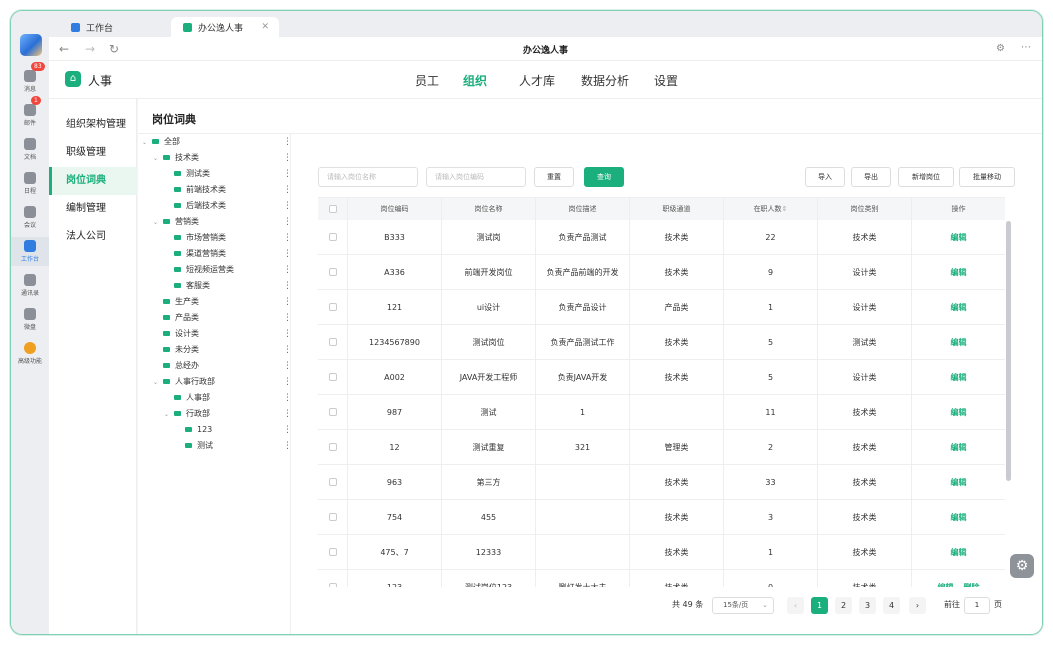  I want to click on tree-node: 测试 ⋮, so click(233, 446).